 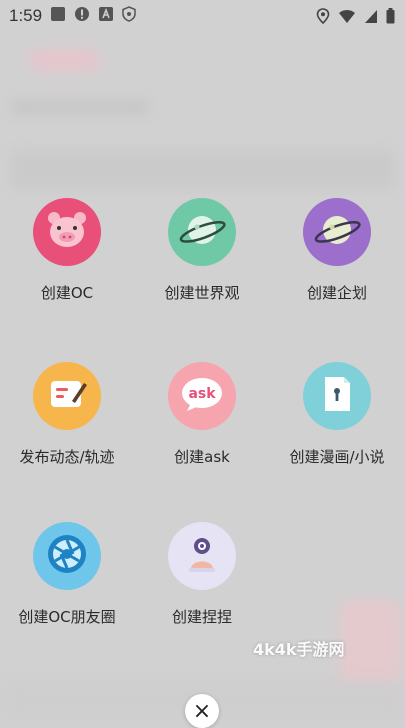 I want to click on publish-post-circle, so click(x=67, y=396).